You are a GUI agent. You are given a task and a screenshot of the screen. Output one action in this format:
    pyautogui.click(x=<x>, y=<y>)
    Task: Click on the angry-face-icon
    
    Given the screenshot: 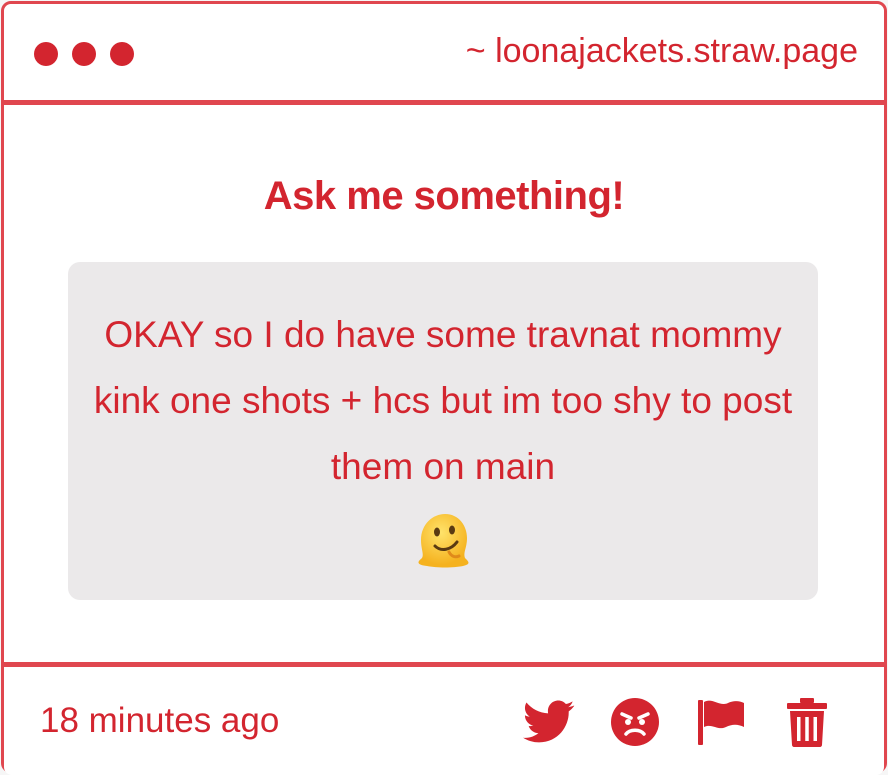 What is the action you would take?
    pyautogui.click(x=635, y=722)
    